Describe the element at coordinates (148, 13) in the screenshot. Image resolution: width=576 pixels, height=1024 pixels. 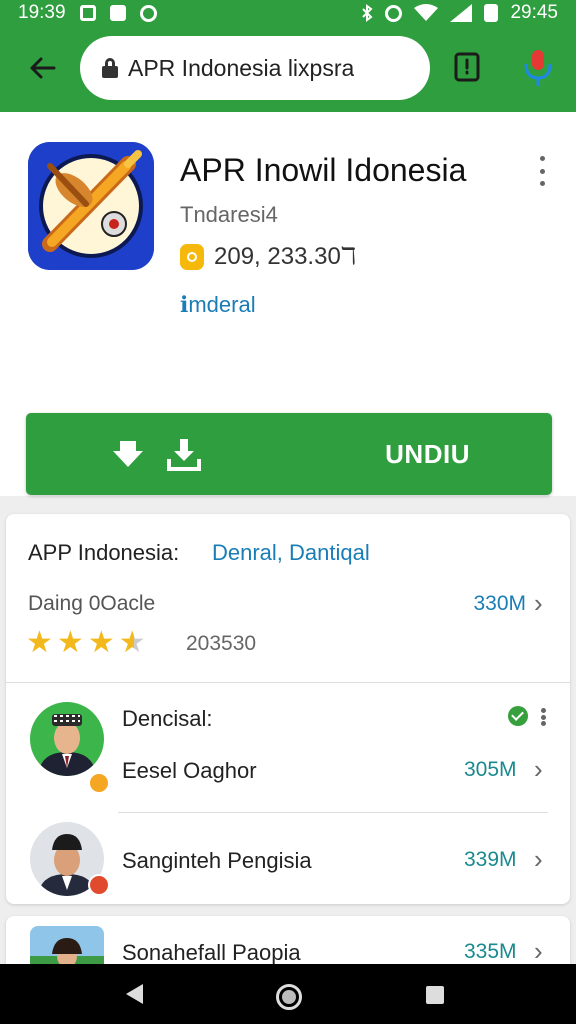
I see `shield-icon` at that location.